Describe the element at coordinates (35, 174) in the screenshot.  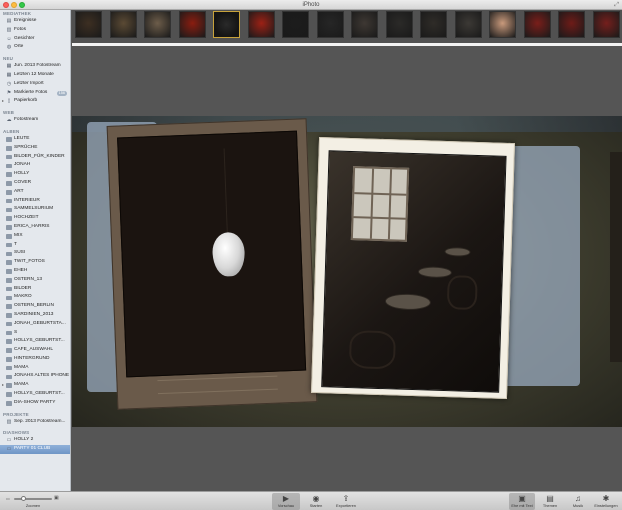
I see `sidebar-item: HOLLY` at that location.